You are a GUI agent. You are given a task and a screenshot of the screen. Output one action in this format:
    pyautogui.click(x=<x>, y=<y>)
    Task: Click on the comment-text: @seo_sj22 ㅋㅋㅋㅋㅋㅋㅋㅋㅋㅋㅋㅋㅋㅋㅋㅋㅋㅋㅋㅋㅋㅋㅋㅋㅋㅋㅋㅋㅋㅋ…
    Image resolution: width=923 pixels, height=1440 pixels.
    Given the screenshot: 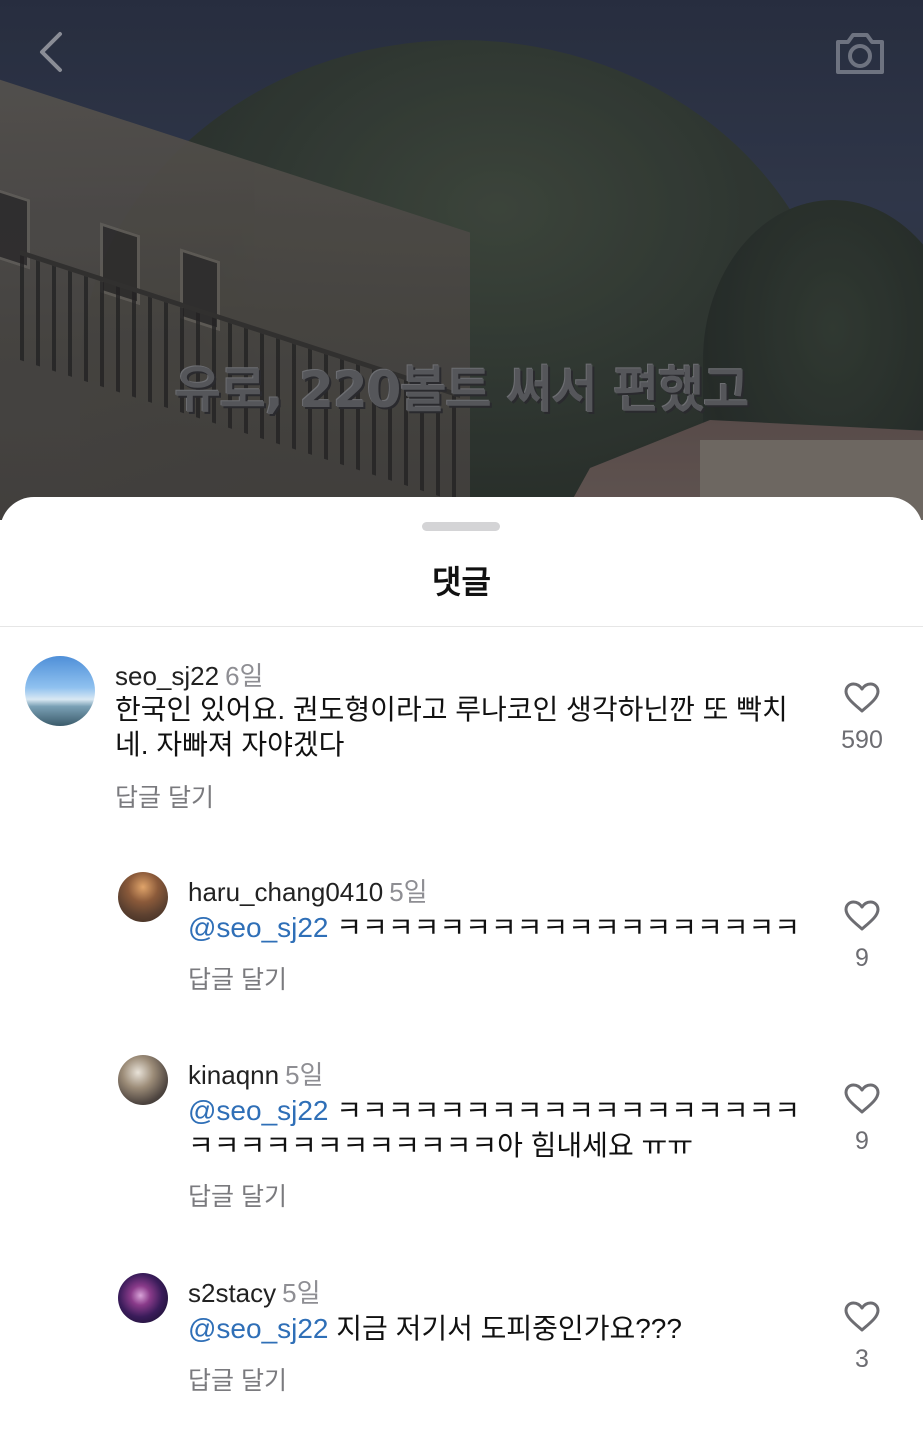 What is the action you would take?
    pyautogui.click(x=495, y=1128)
    